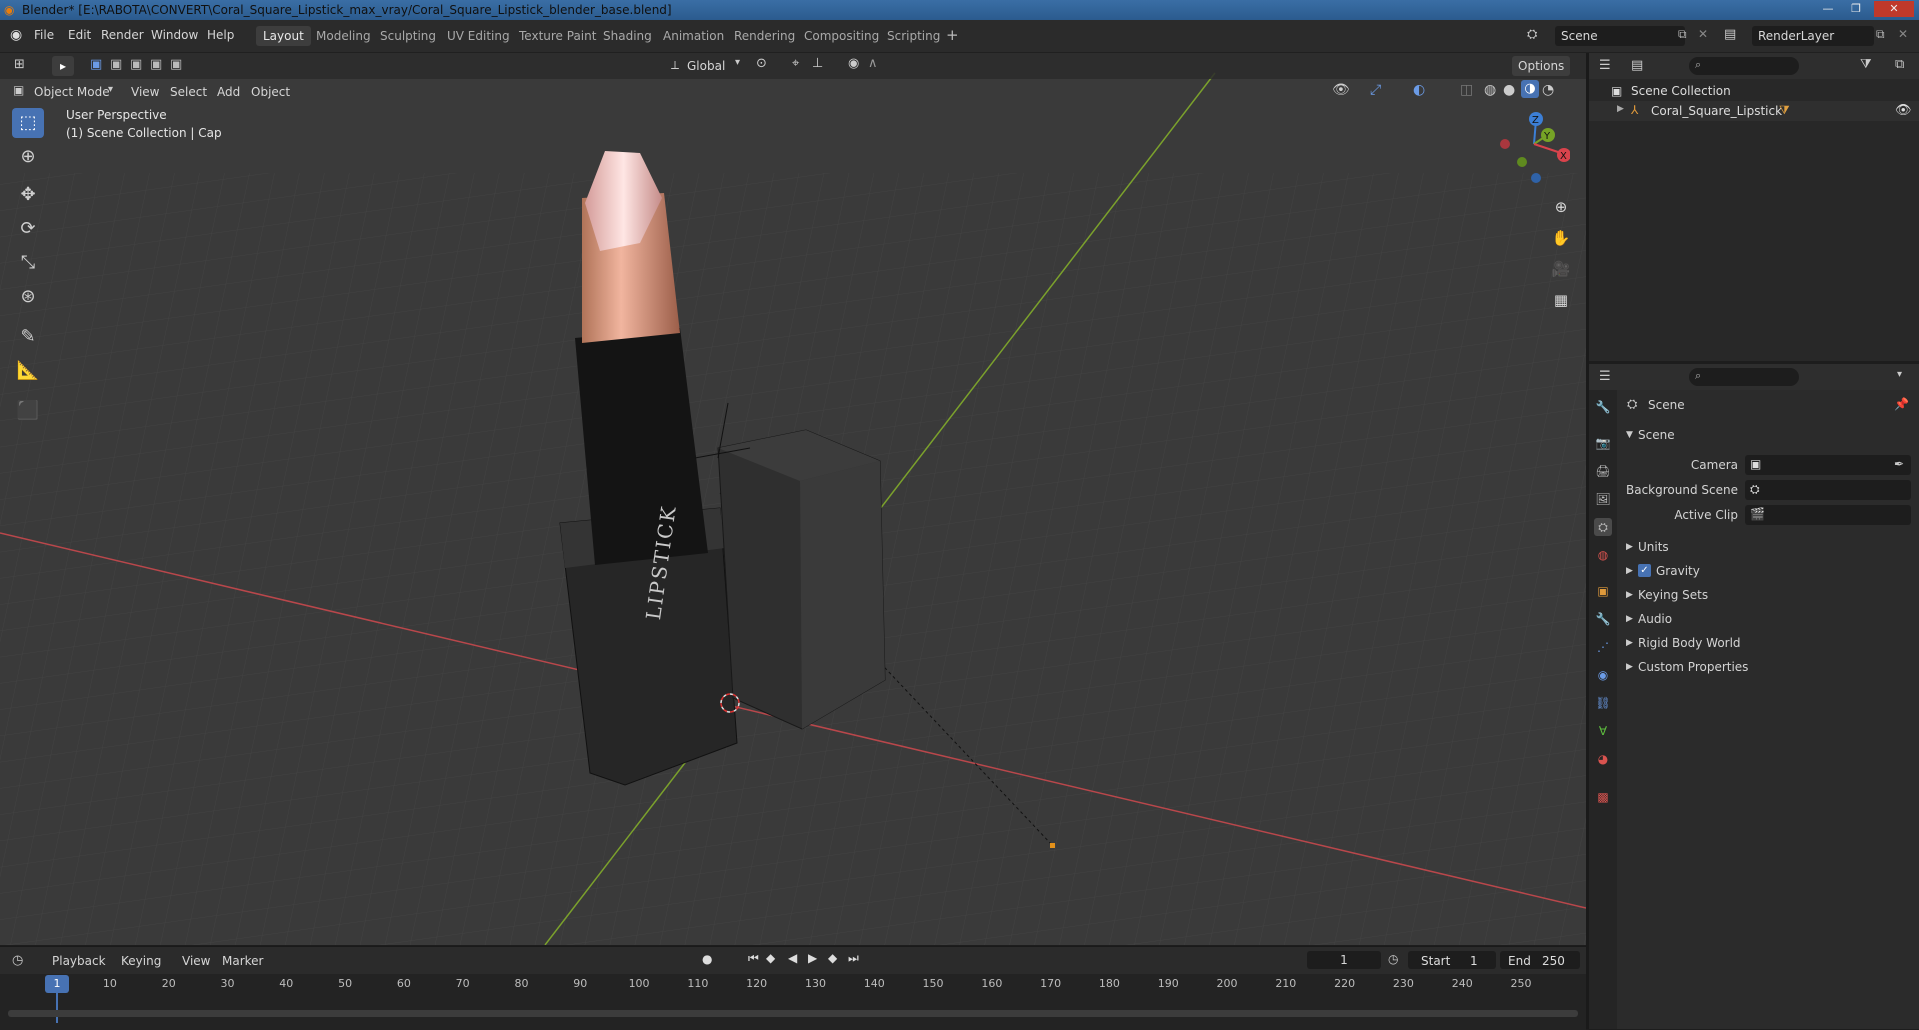  I want to click on tab-scripting: Scripting, so click(913, 36).